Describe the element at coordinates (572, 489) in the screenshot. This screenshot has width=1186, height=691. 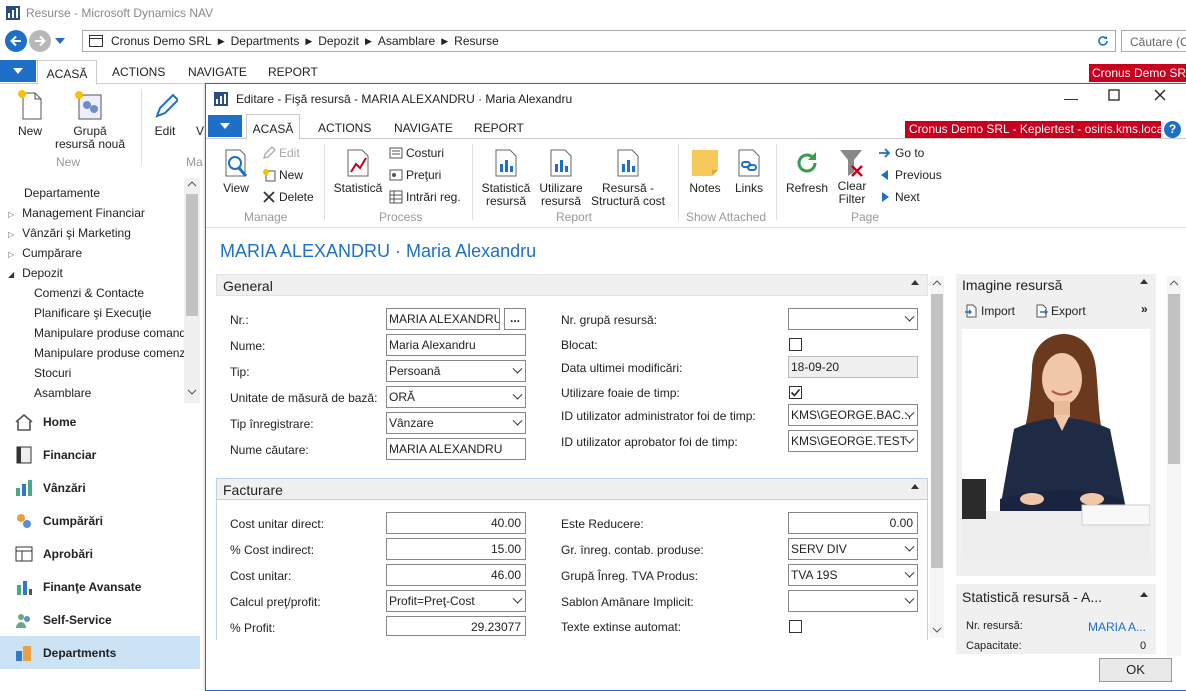
I see `fasttab-facturare: Facturare` at that location.